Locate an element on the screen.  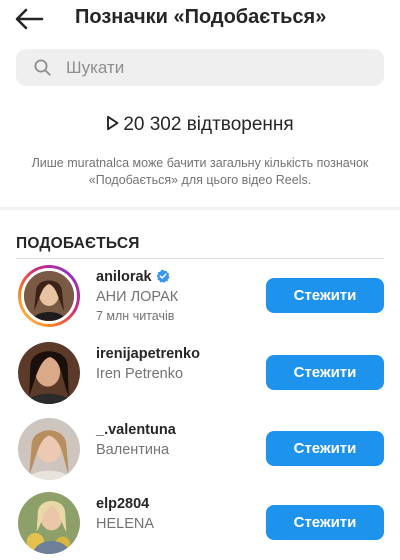
full-name: HELENA is located at coordinates (125, 524).